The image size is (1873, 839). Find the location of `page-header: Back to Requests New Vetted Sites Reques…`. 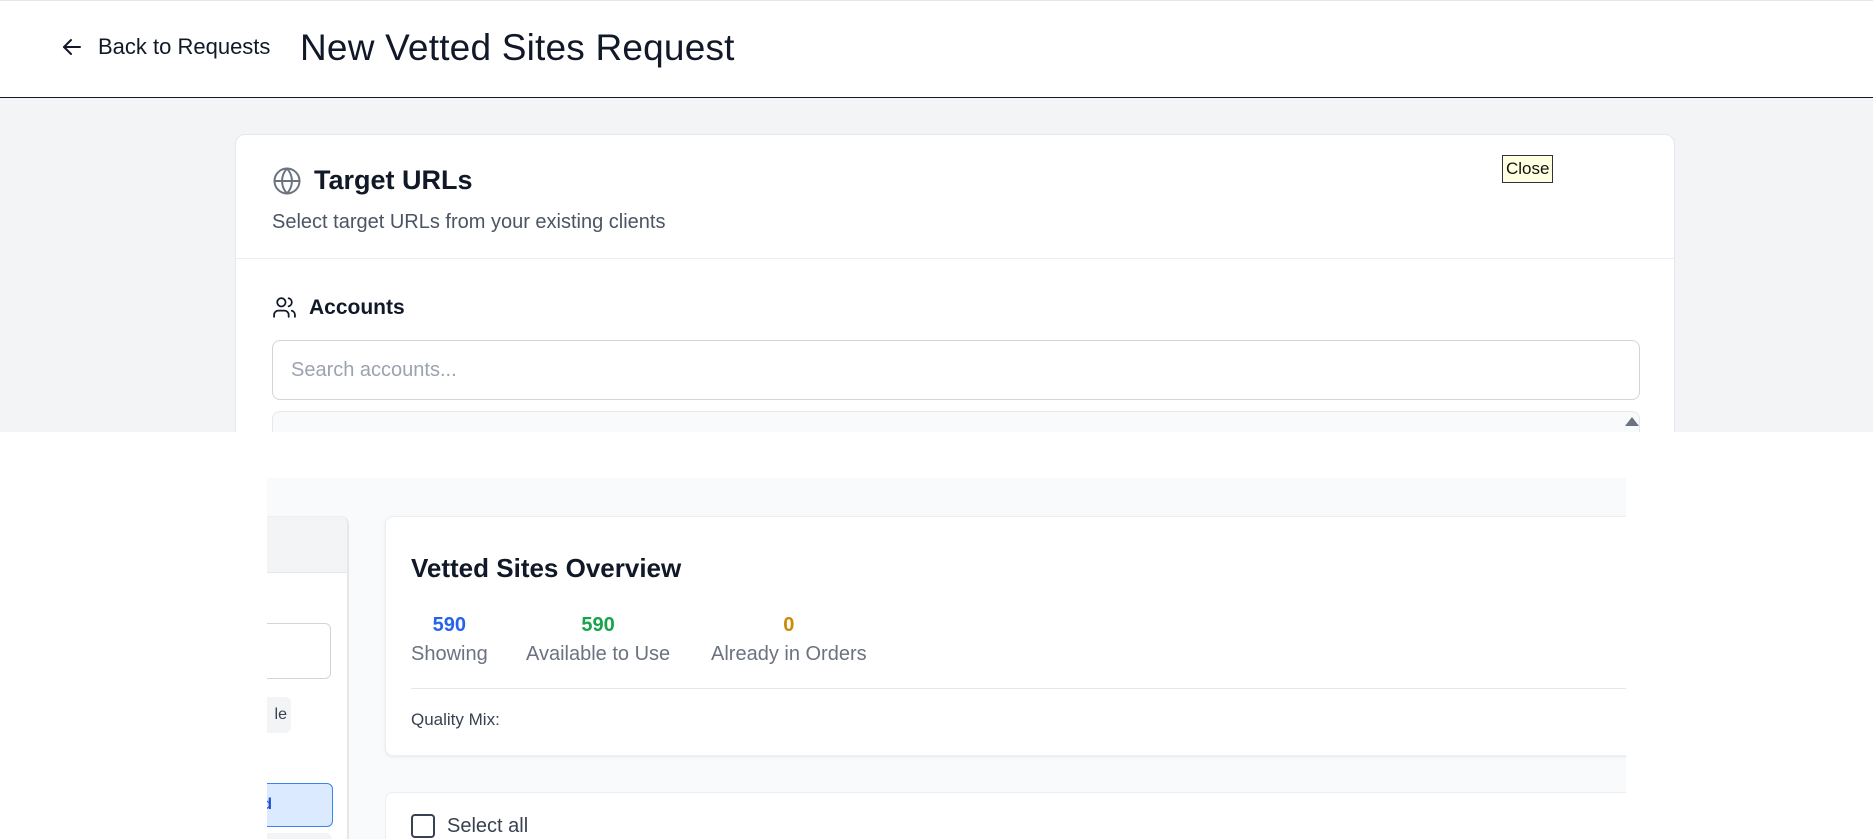

page-header: Back to Requests New Vetted Sites Reques… is located at coordinates (936, 49).